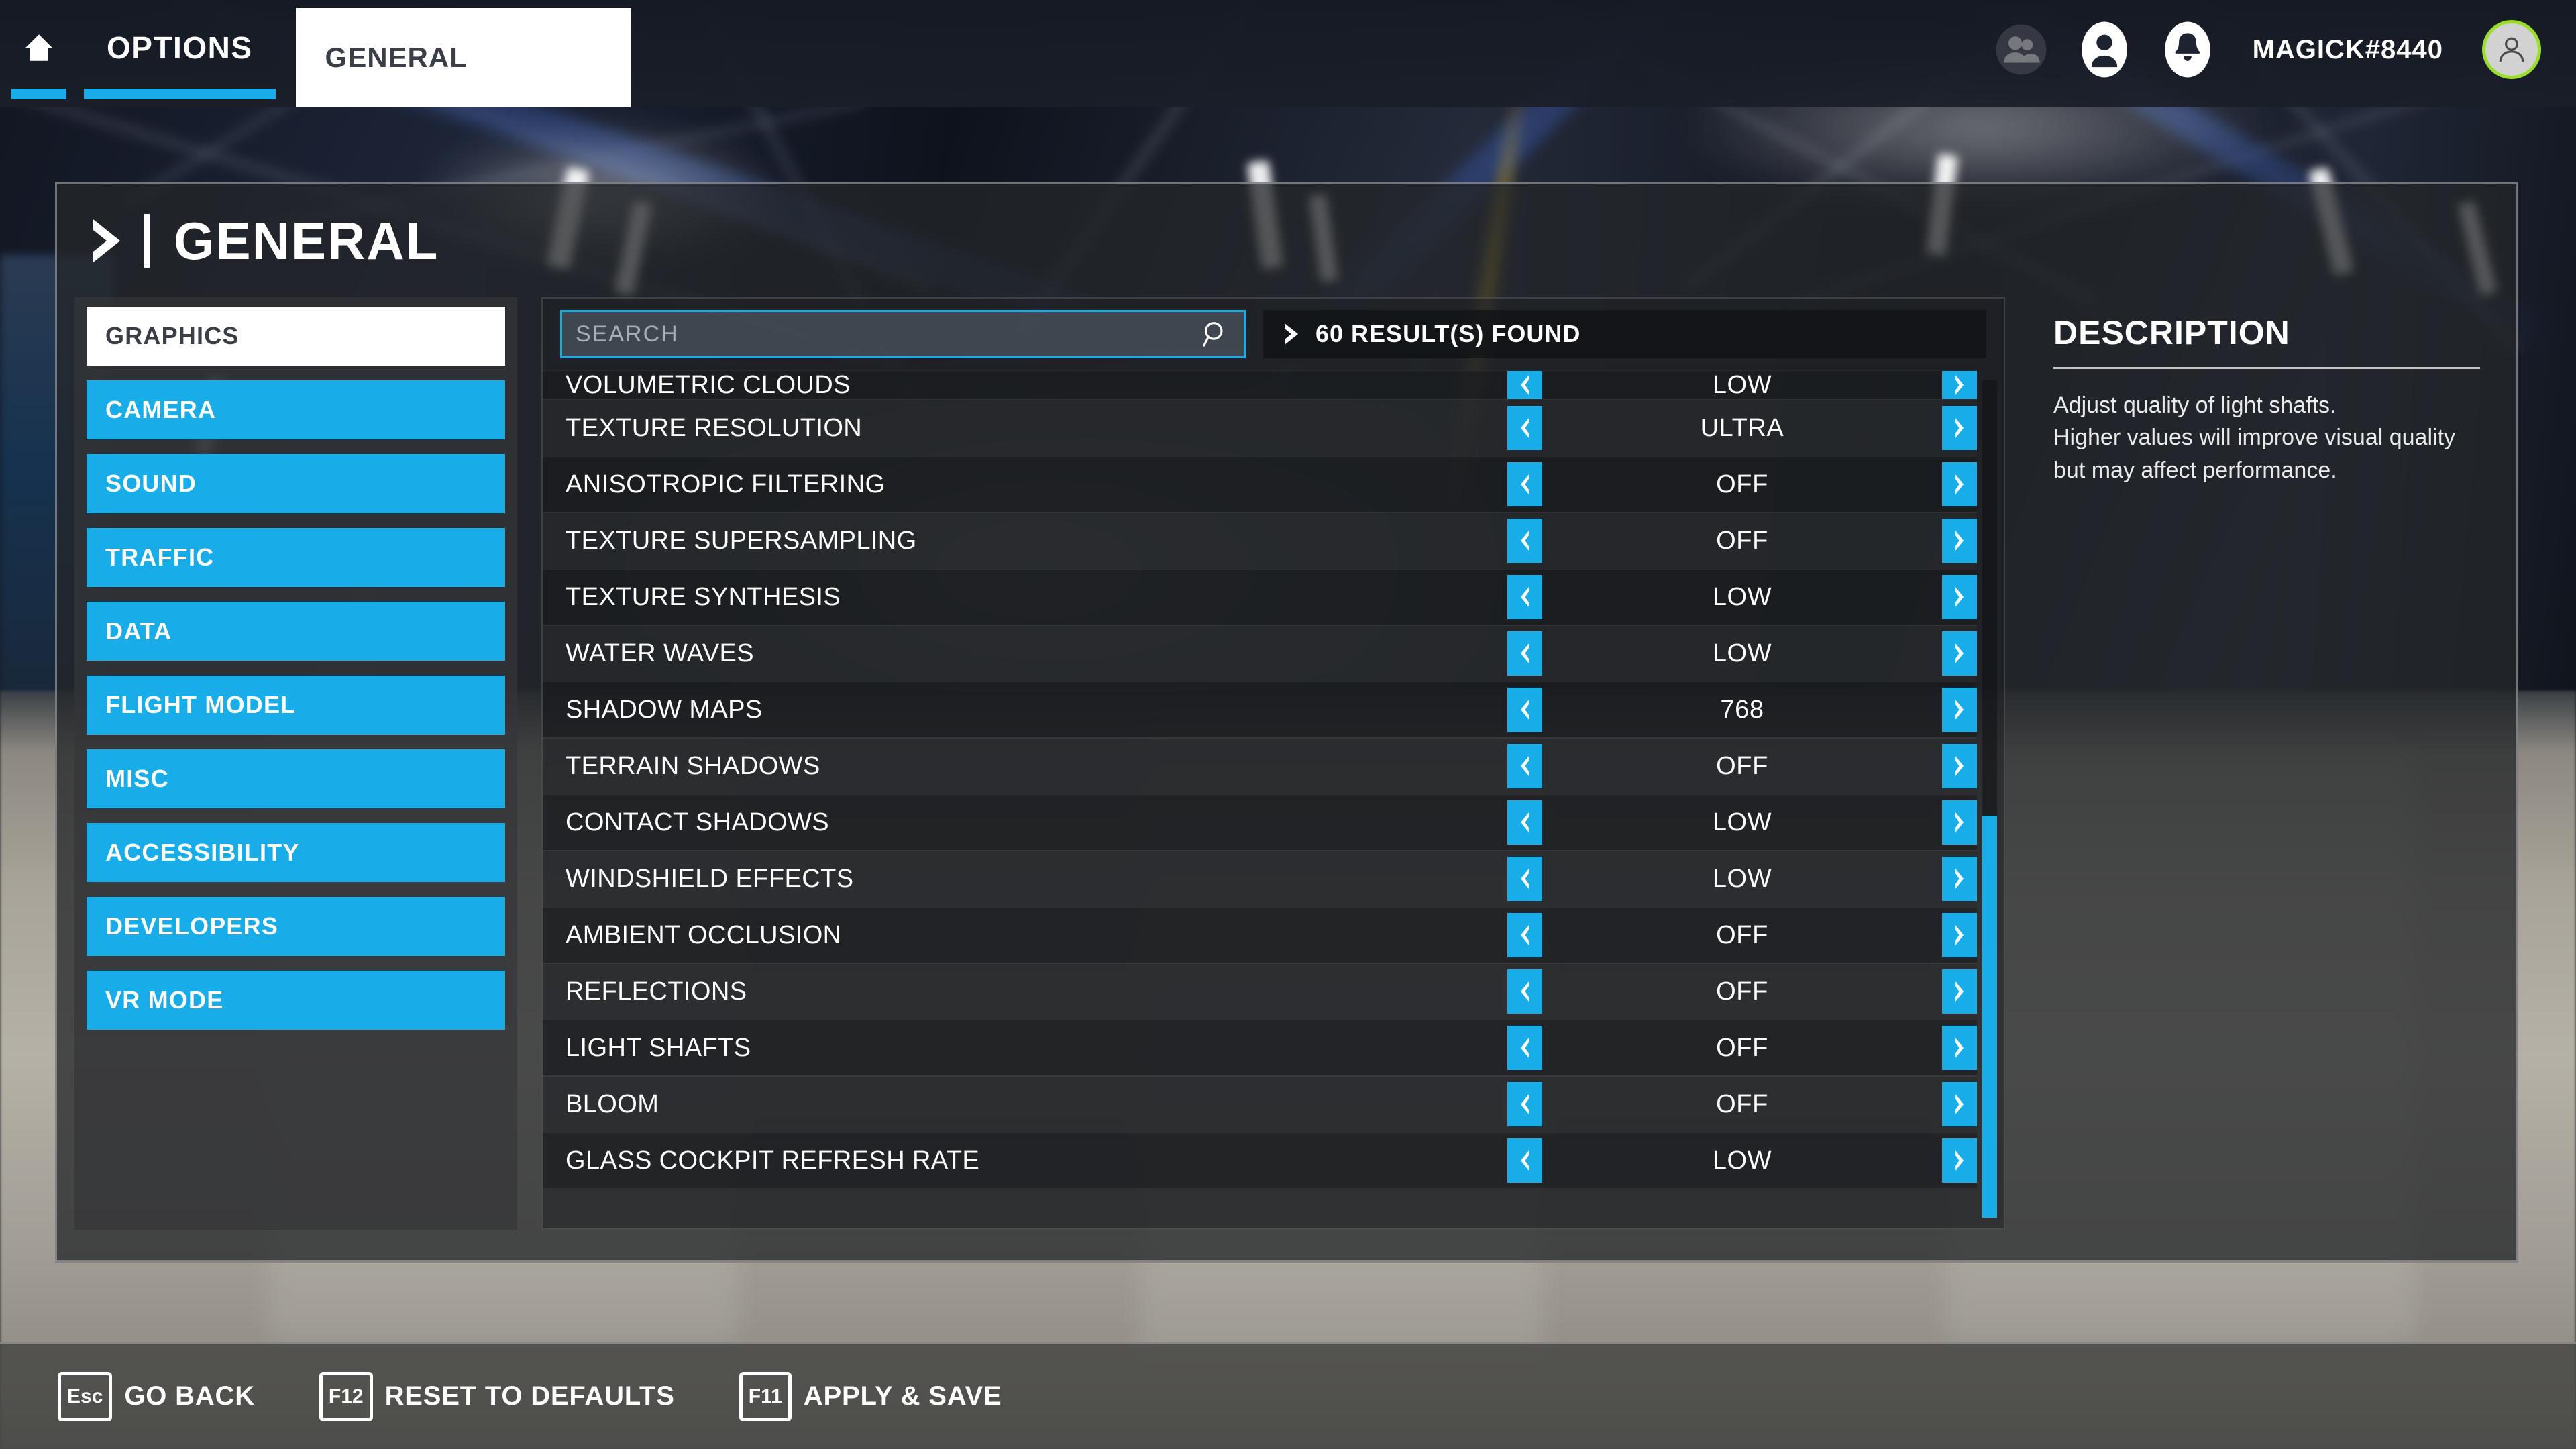  Describe the element at coordinates (497, 1396) in the screenshot. I see `footer-action-reset-to-defaults: F12 RESET TO DEFAULTS` at that location.